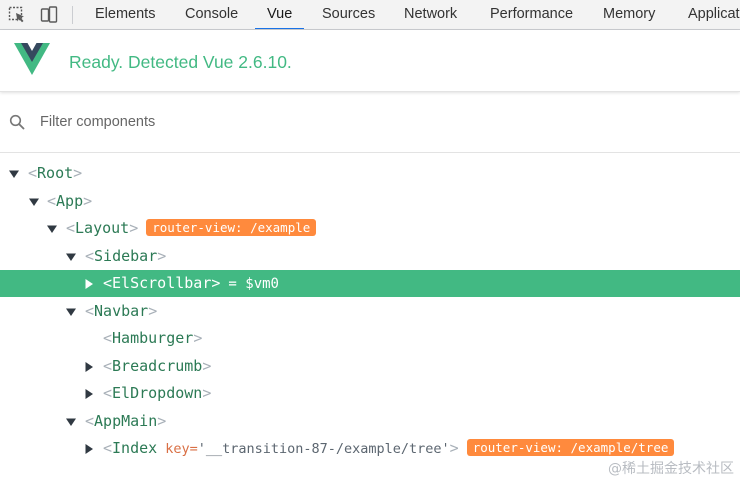  I want to click on inspect-icon, so click(17, 14).